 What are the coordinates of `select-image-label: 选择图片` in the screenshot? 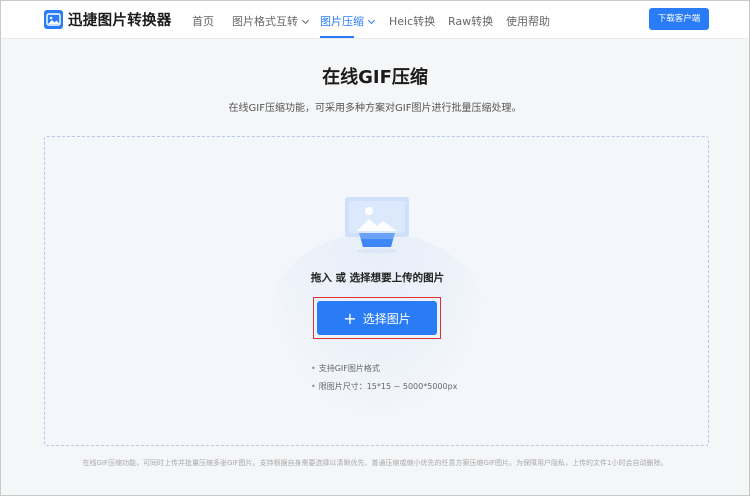 It's located at (386, 319).